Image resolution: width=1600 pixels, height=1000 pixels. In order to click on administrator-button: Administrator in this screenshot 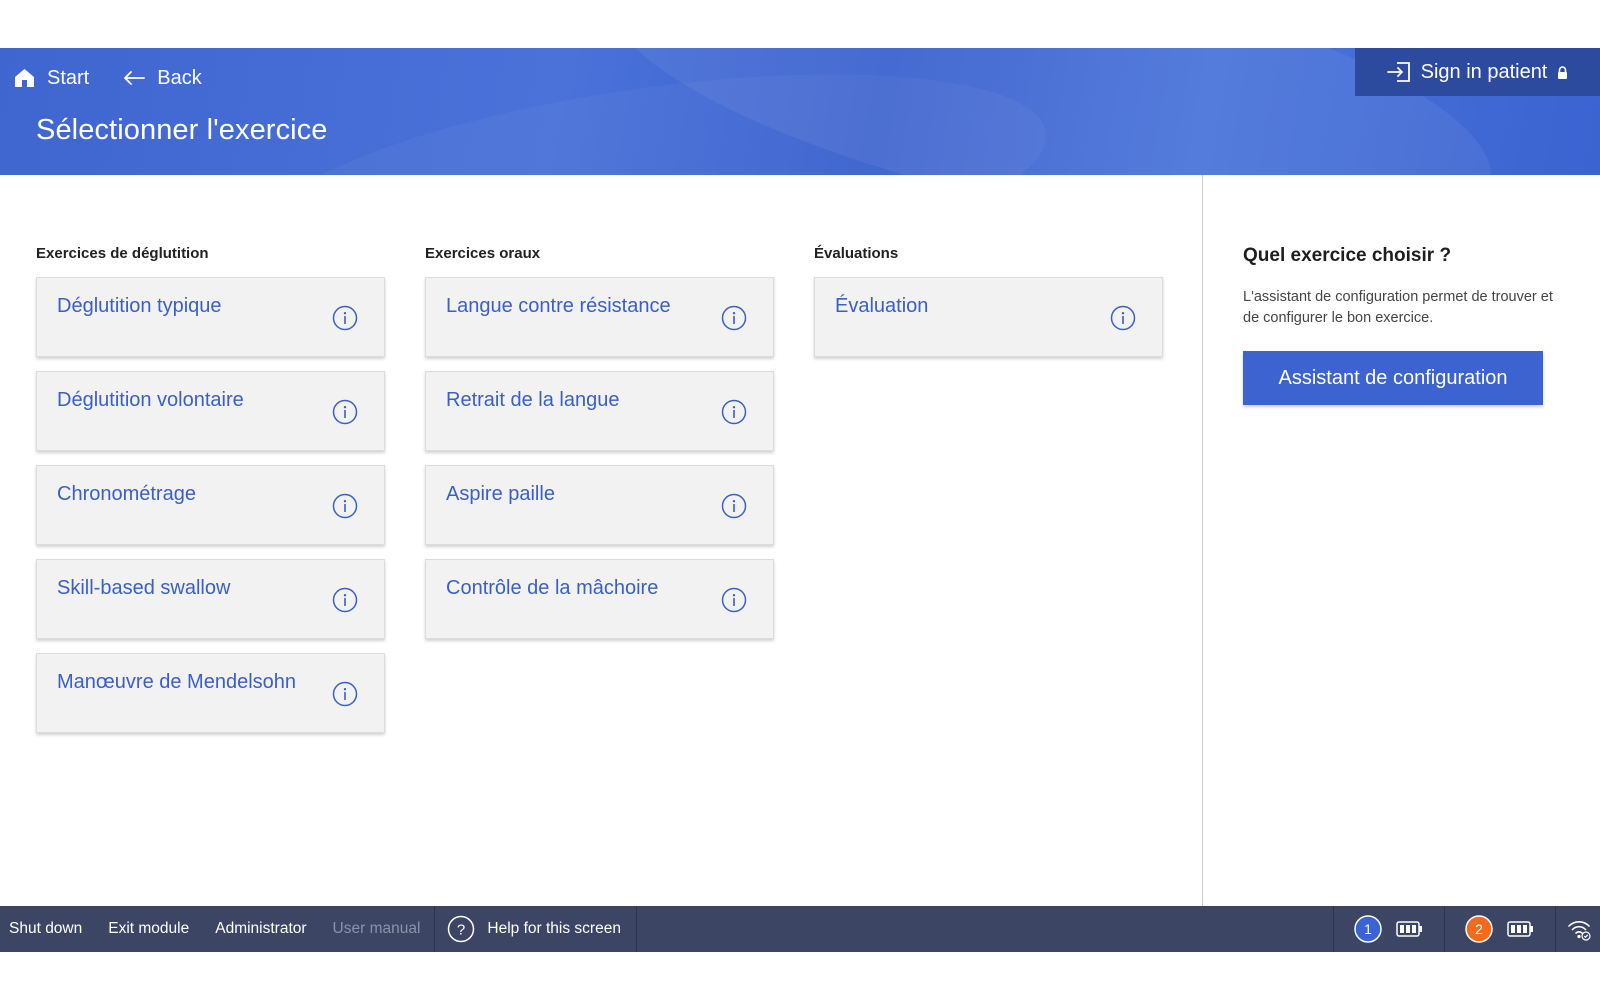, I will do `click(260, 929)`.